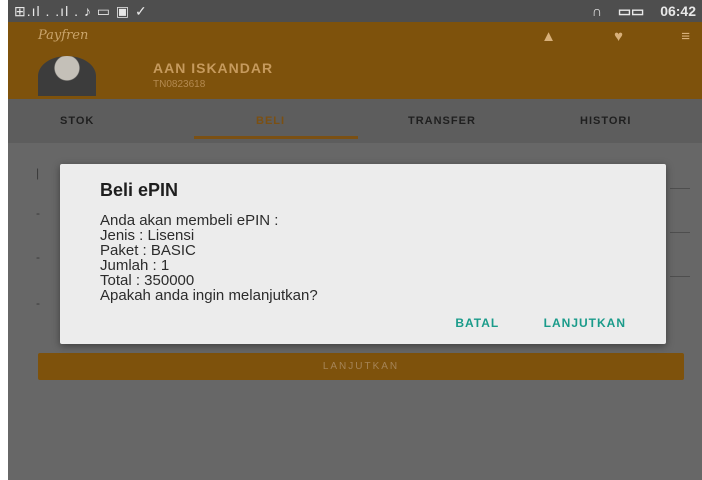  Describe the element at coordinates (67, 76) in the screenshot. I see `avatar` at that location.